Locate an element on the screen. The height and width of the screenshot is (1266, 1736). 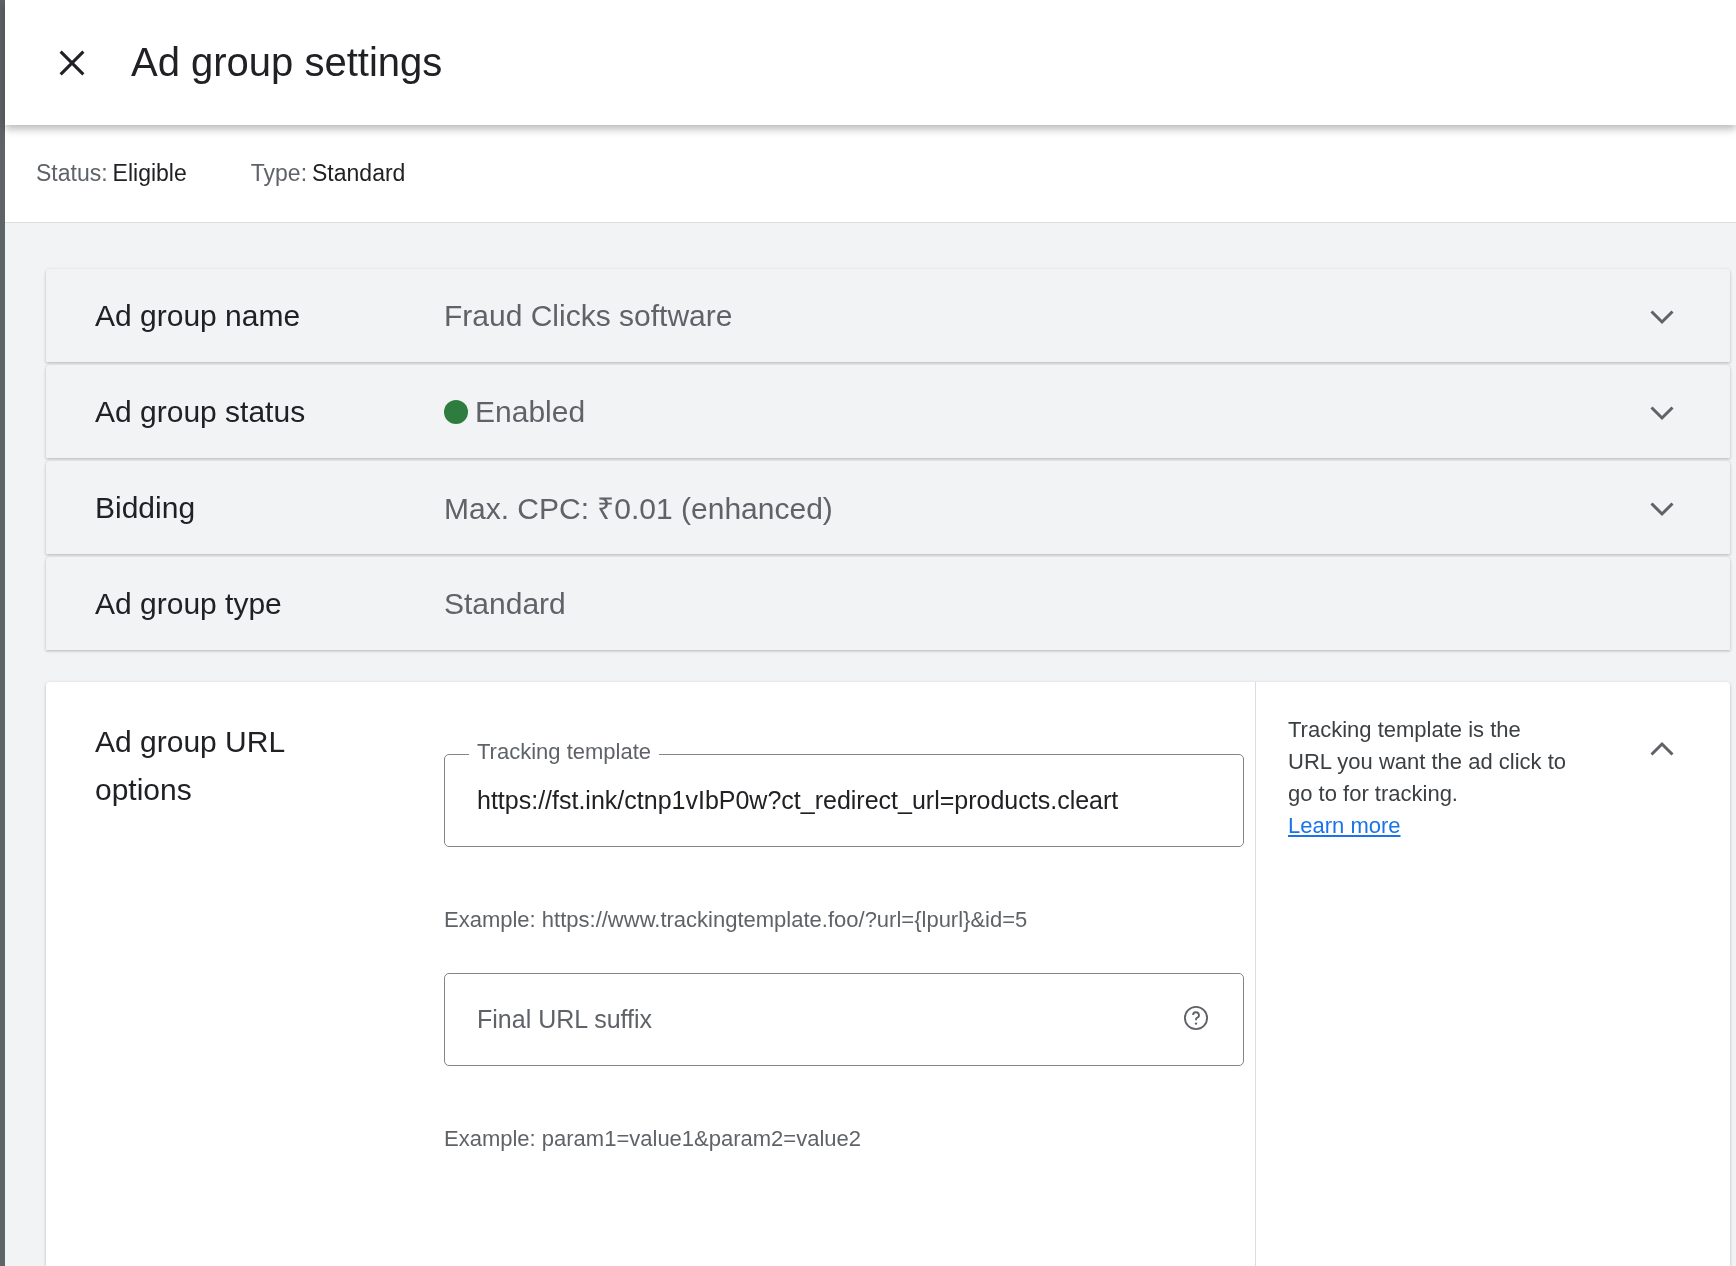
setting-value: Enabled is located at coordinates (530, 411).